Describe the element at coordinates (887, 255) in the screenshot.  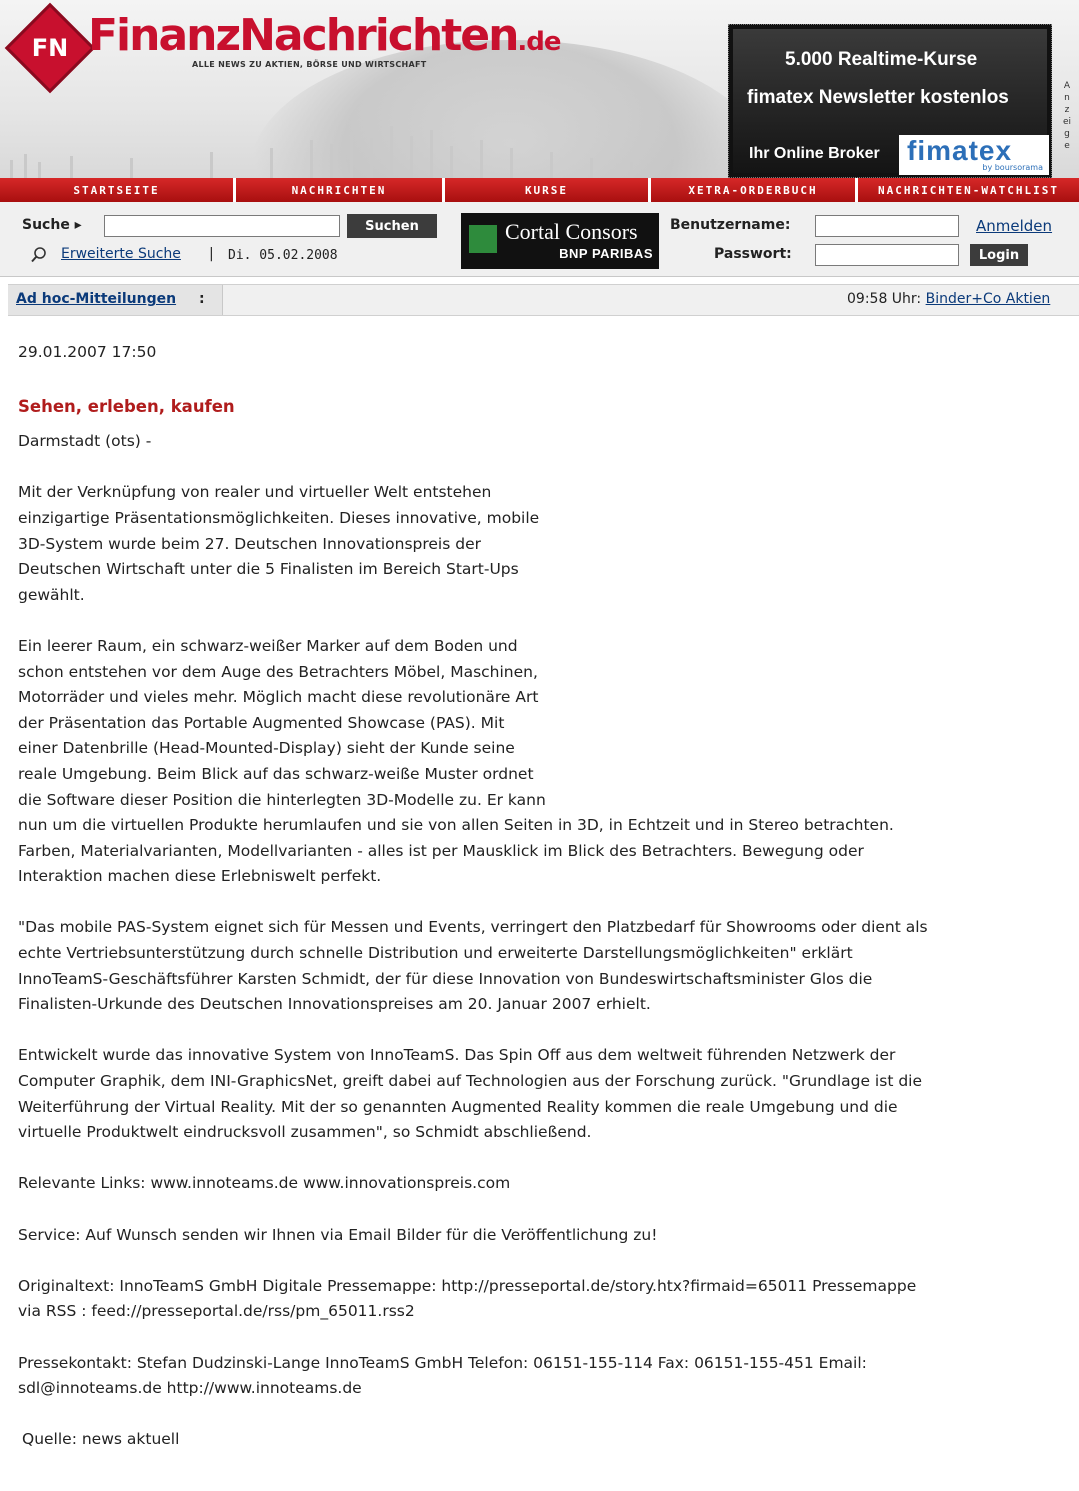
I see `password-input` at that location.